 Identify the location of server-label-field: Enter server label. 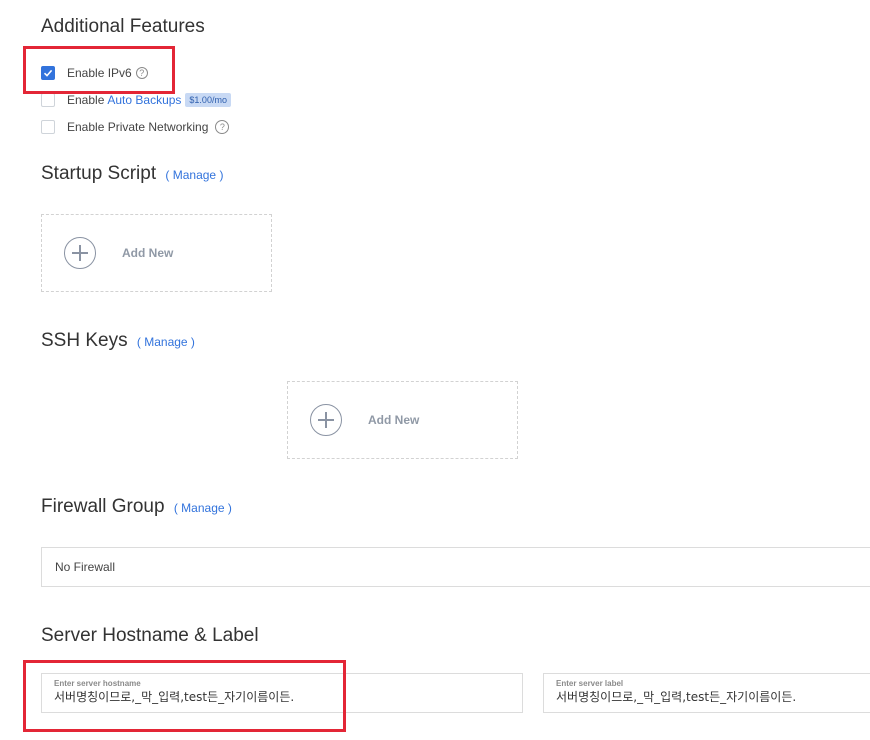
(706, 693).